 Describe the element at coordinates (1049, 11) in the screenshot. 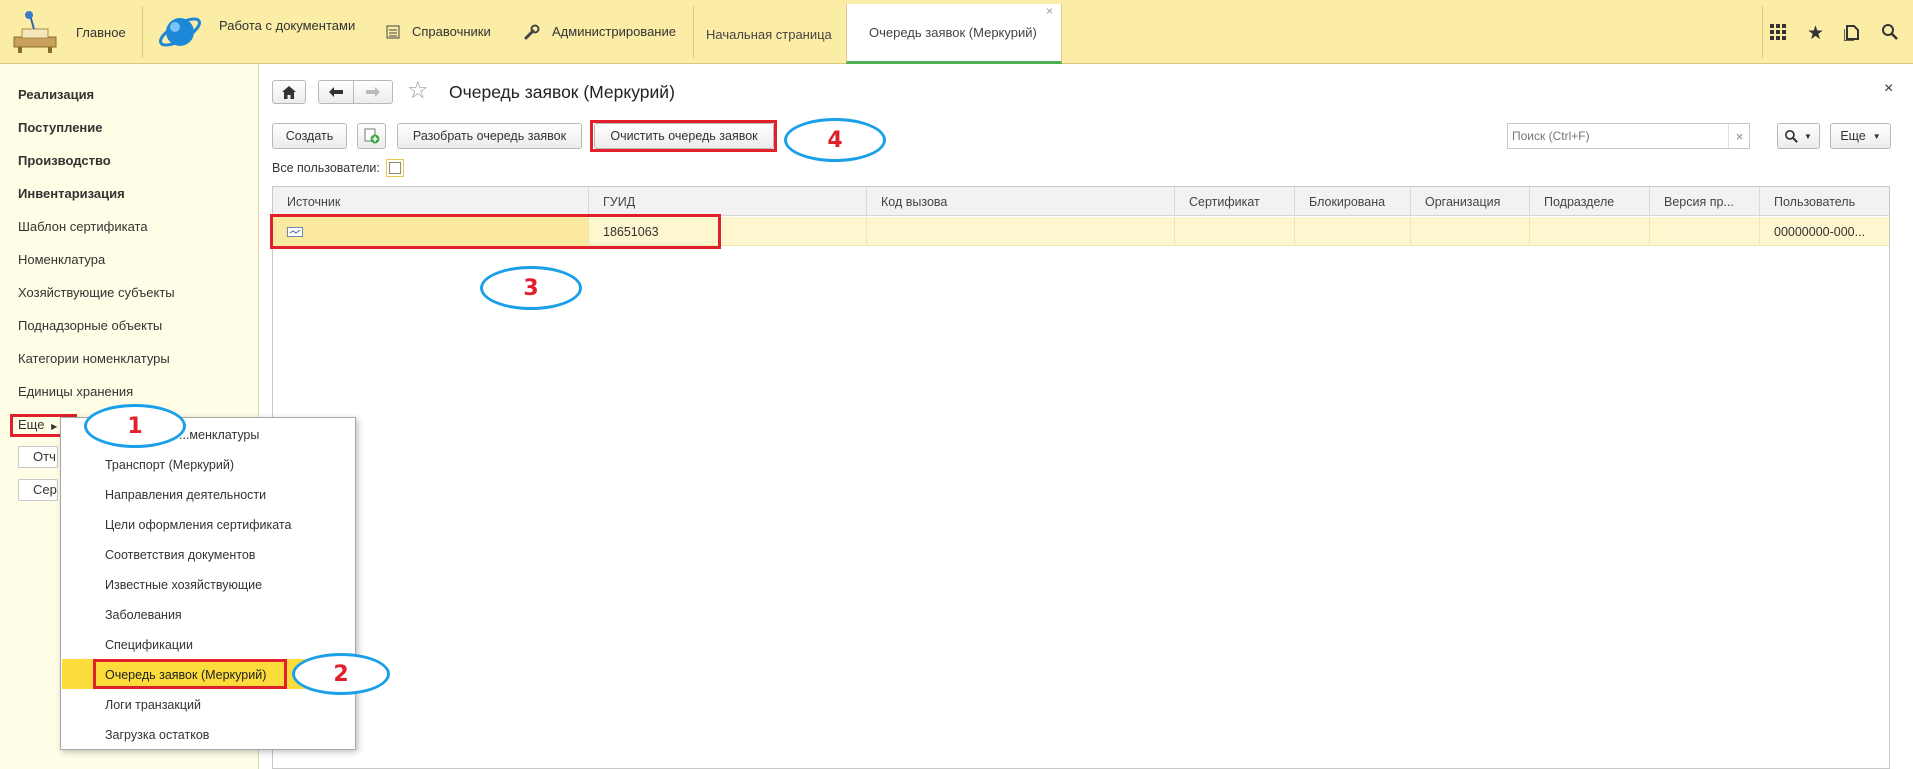

I see `tab-close-icon: ×` at that location.